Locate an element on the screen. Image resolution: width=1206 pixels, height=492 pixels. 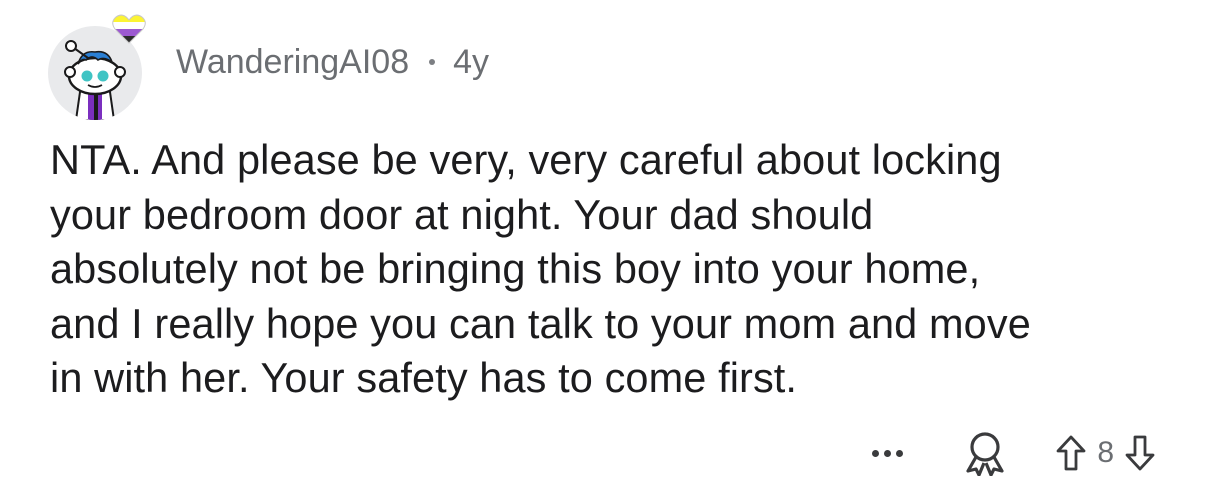
comment-age: 4y is located at coordinates (471, 62).